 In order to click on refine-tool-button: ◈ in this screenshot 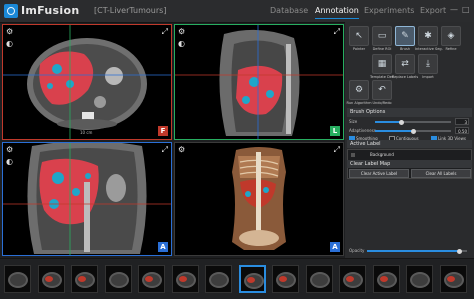, I will do `click(451, 36)`.